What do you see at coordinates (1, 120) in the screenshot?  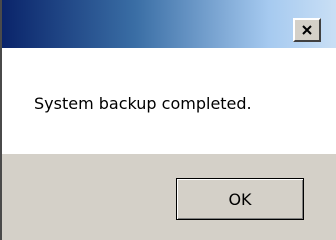 I see `window-frame` at bounding box center [1, 120].